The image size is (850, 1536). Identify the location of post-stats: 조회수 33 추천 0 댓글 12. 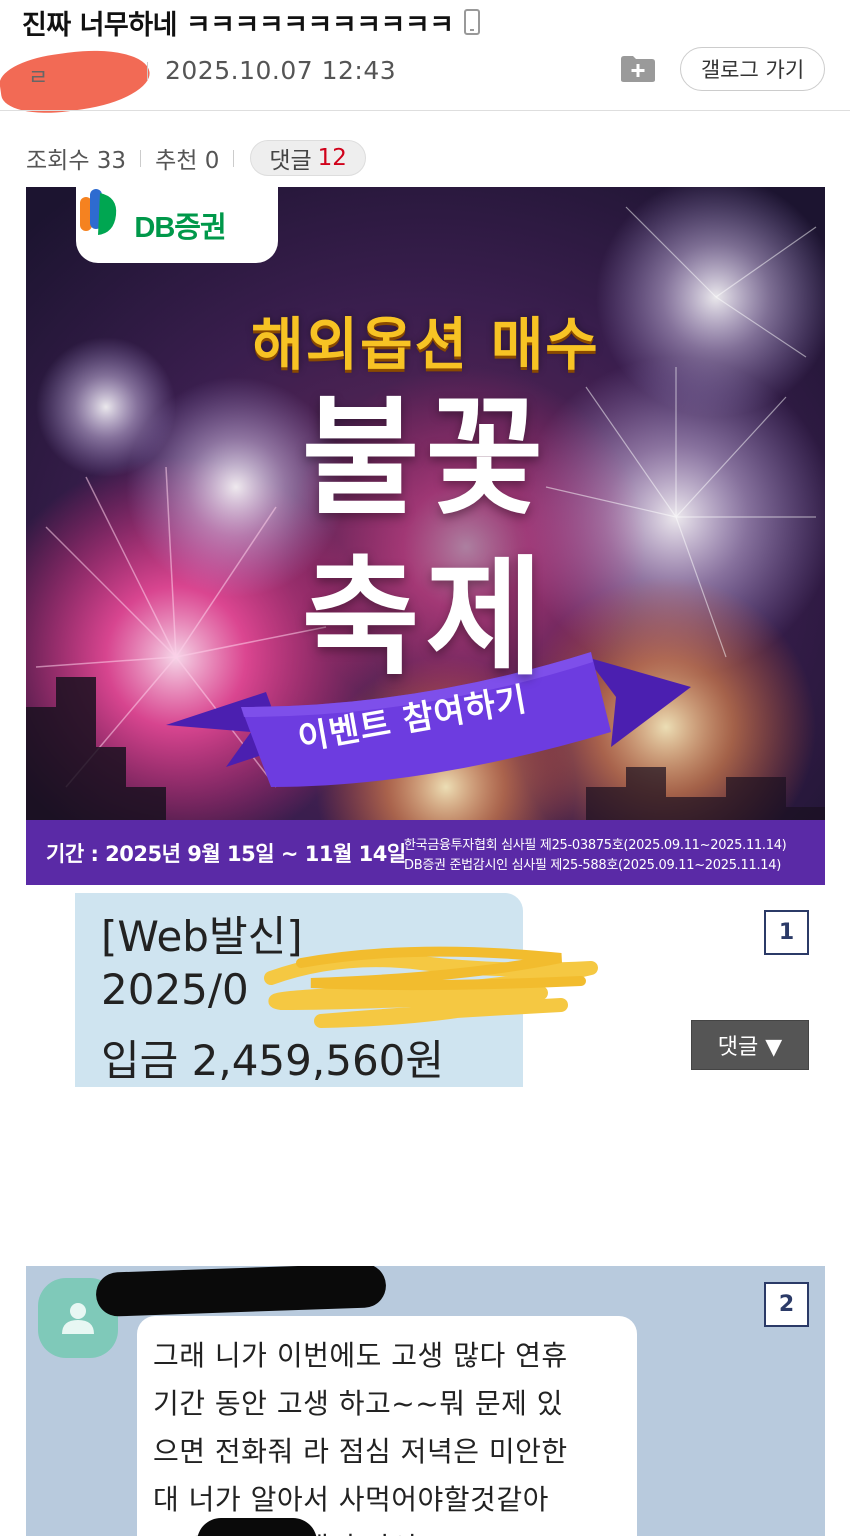
(196, 158).